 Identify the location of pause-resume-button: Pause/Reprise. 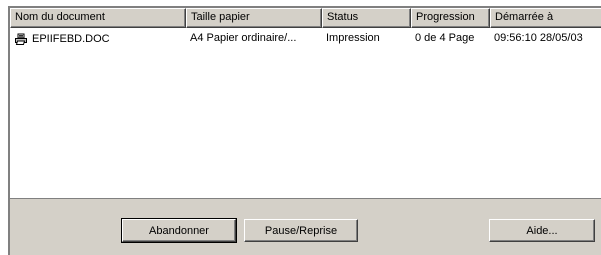
(301, 230).